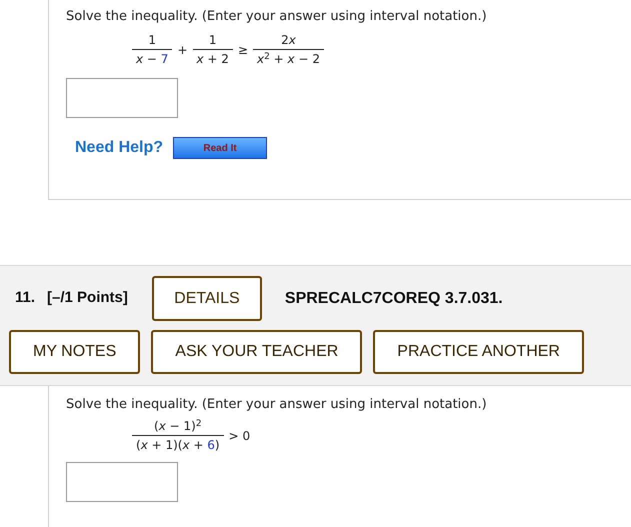 This screenshot has width=631, height=527. Describe the element at coordinates (119, 148) in the screenshot. I see `need-help-label: Need Help?` at that location.